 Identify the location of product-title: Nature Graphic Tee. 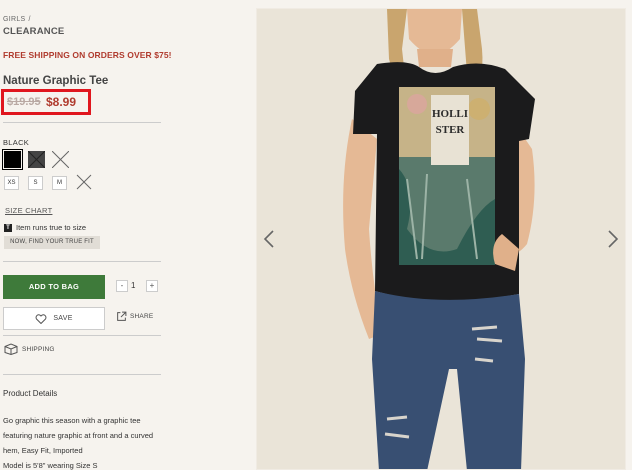
(56, 81).